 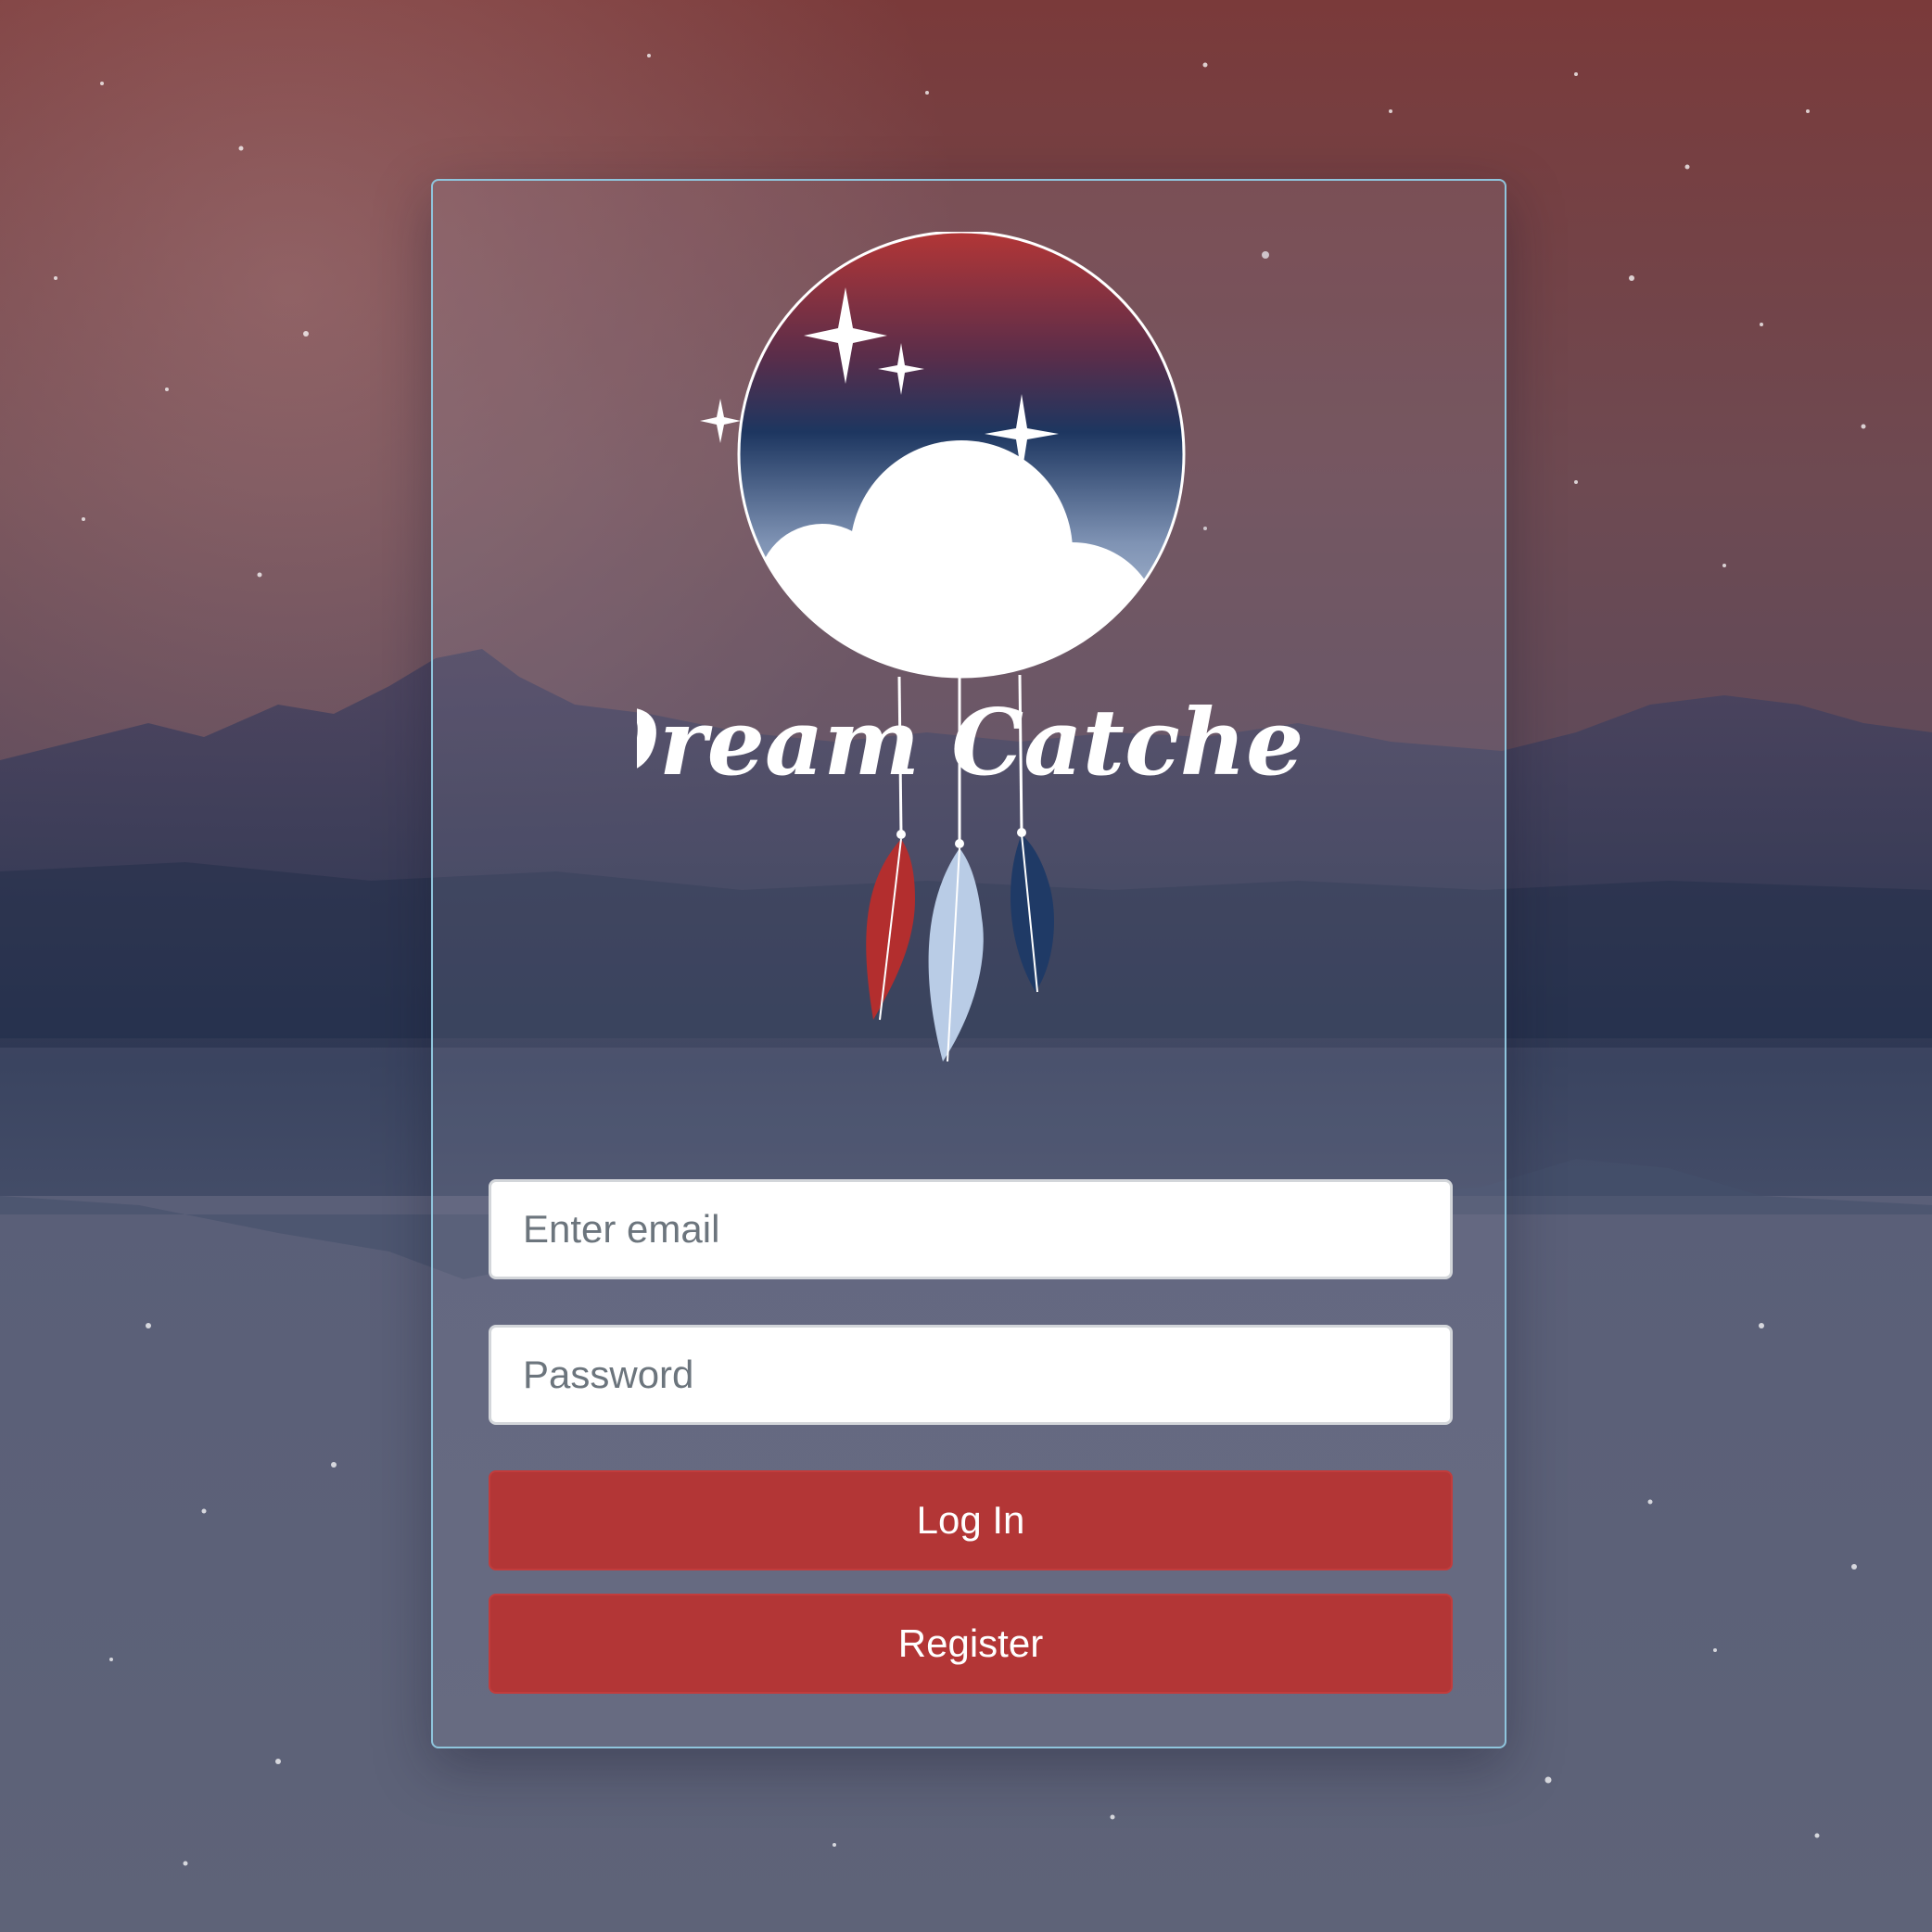 I want to click on feather-icon, so click(x=960, y=945).